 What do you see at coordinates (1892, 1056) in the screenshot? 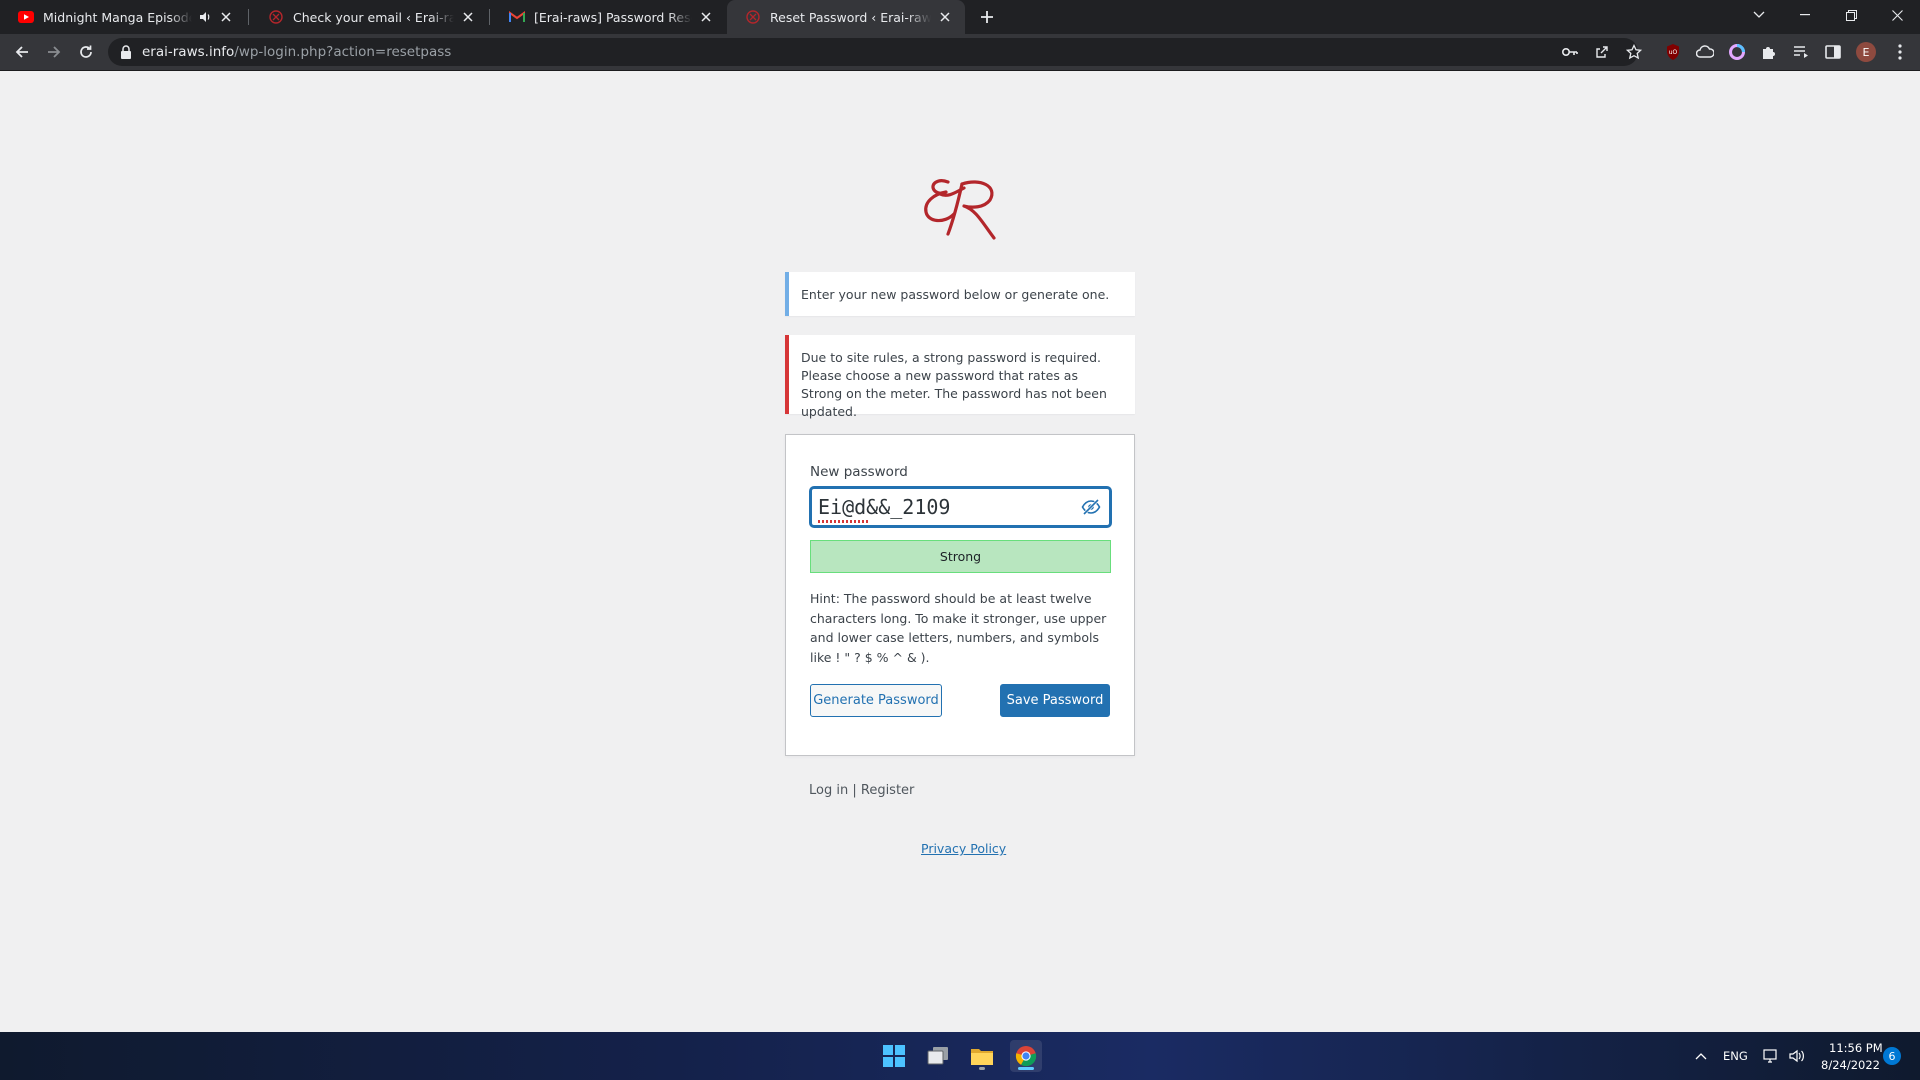
I see `notification-badge: 6` at bounding box center [1892, 1056].